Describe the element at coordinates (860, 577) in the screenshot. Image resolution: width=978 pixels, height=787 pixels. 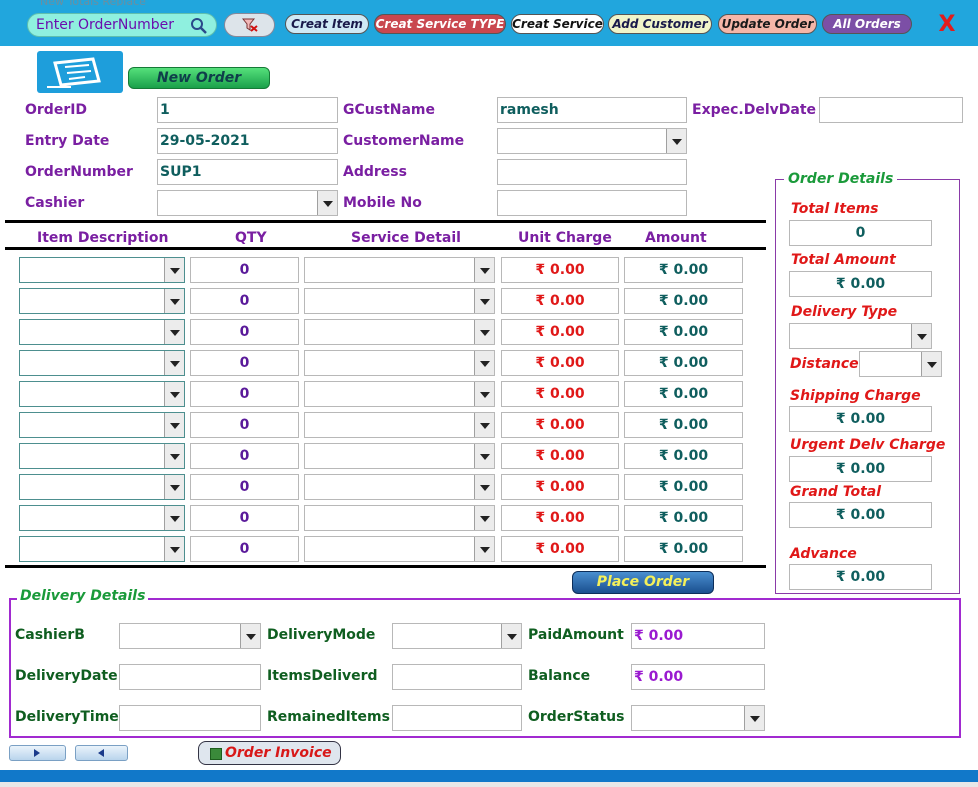
I see `advance-value: ₹ 0.00` at that location.